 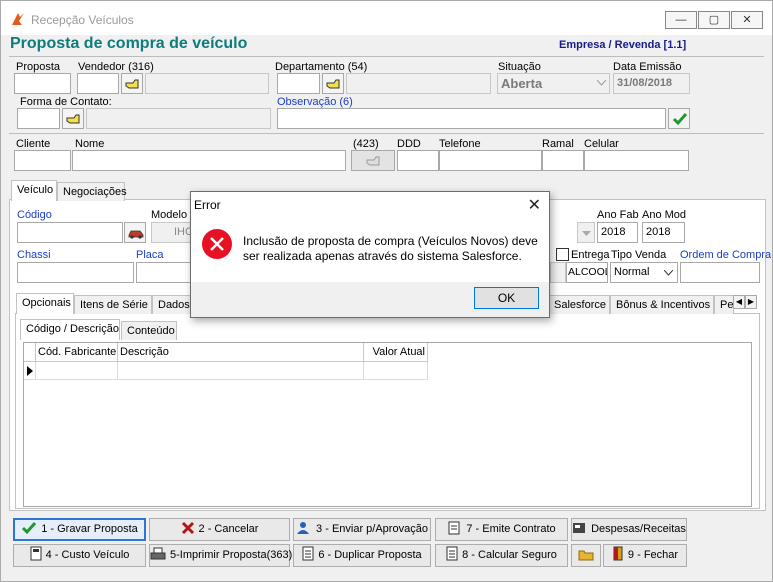 What do you see at coordinates (562, 254) in the screenshot?
I see `entrega-checkbox` at bounding box center [562, 254].